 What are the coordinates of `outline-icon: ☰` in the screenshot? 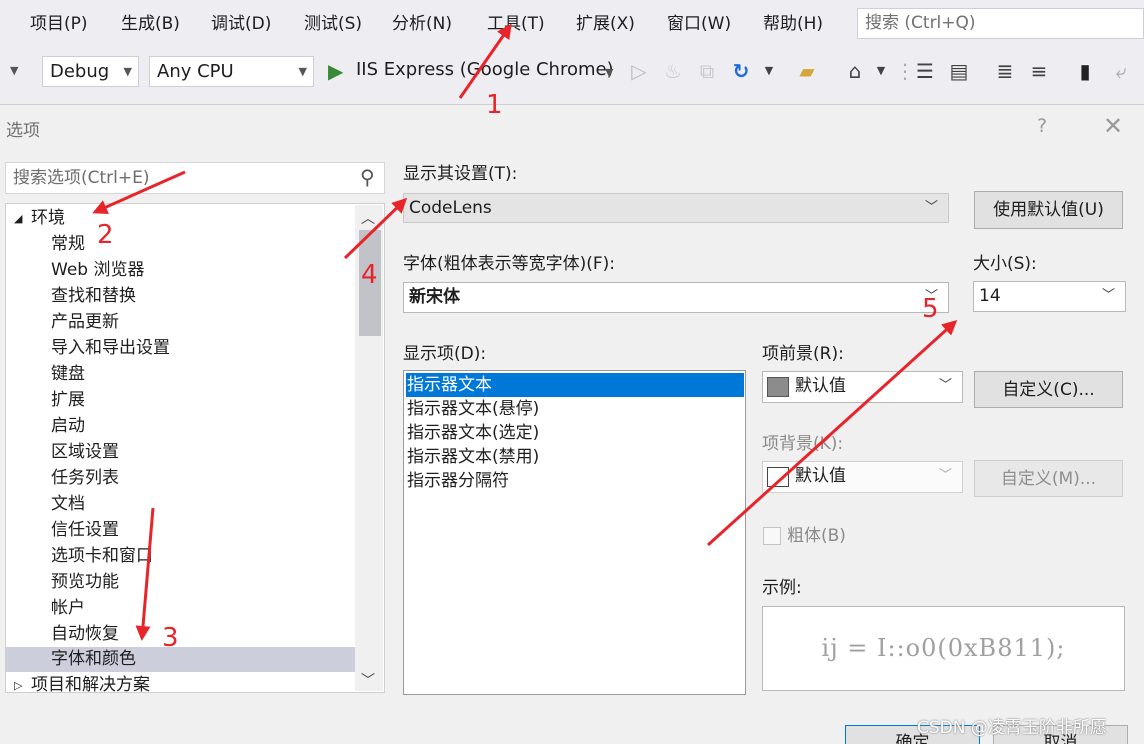 It's located at (925, 71).